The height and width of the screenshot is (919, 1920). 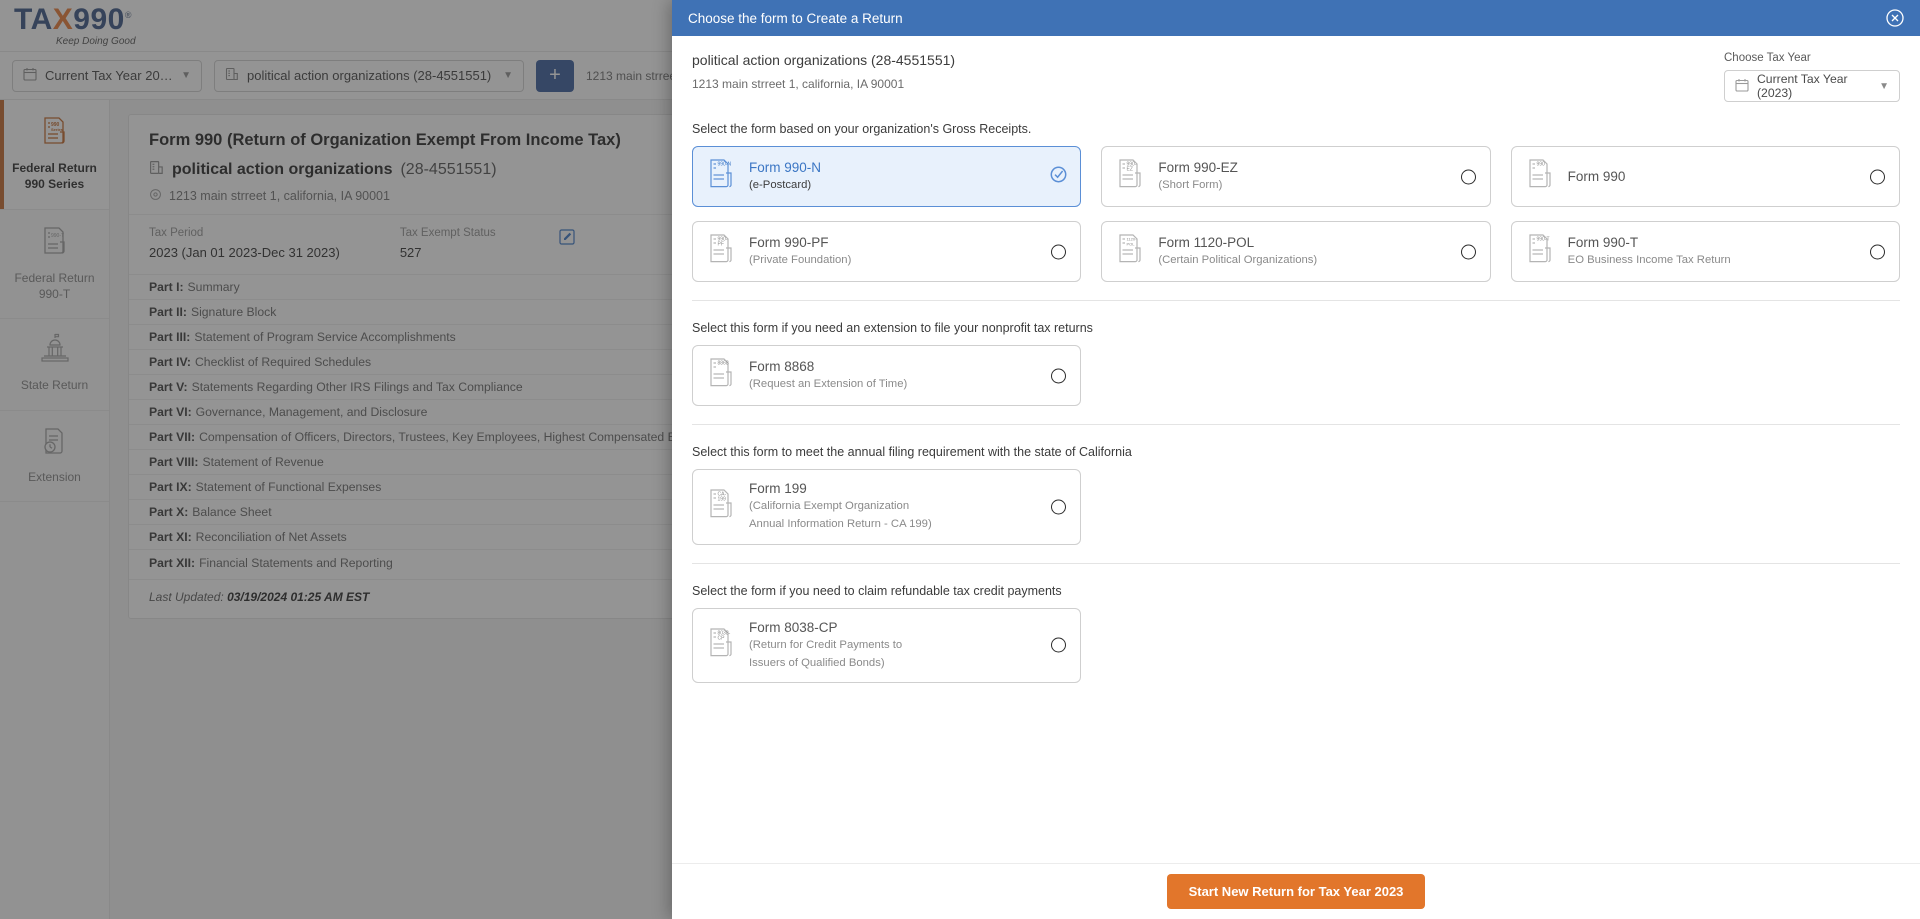 I want to click on form-option-description: (e-Postcard), so click(x=780, y=184).